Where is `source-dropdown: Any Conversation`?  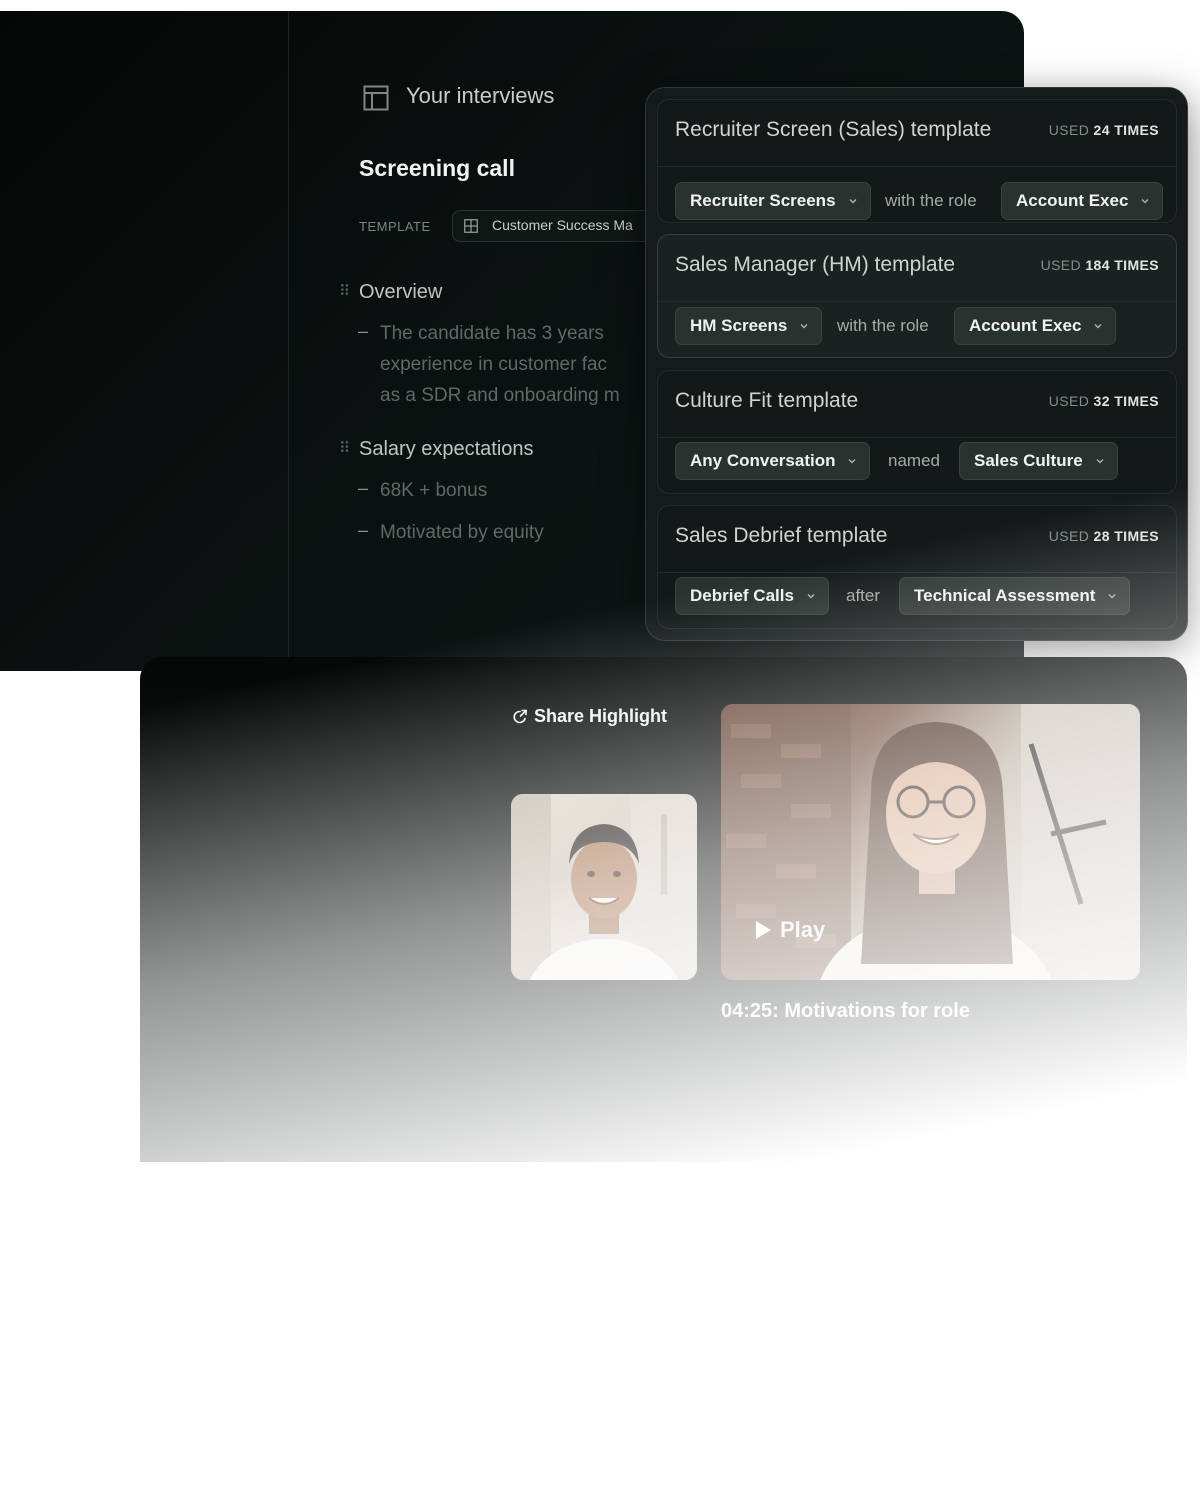
source-dropdown: Any Conversation is located at coordinates (773, 461).